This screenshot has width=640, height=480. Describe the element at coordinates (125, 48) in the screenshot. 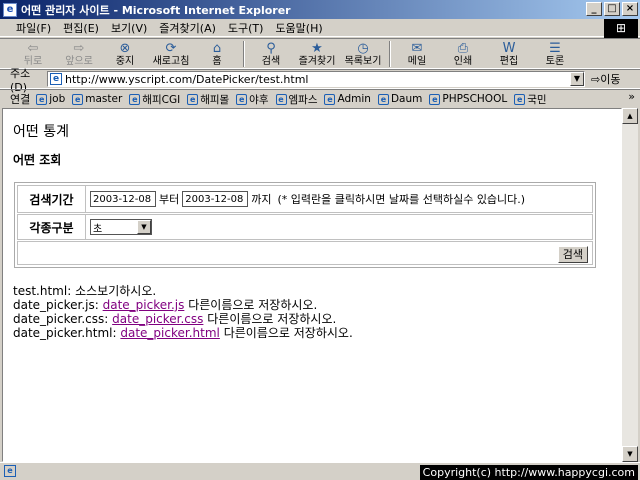

I see `stop-icon: ⊗` at that location.